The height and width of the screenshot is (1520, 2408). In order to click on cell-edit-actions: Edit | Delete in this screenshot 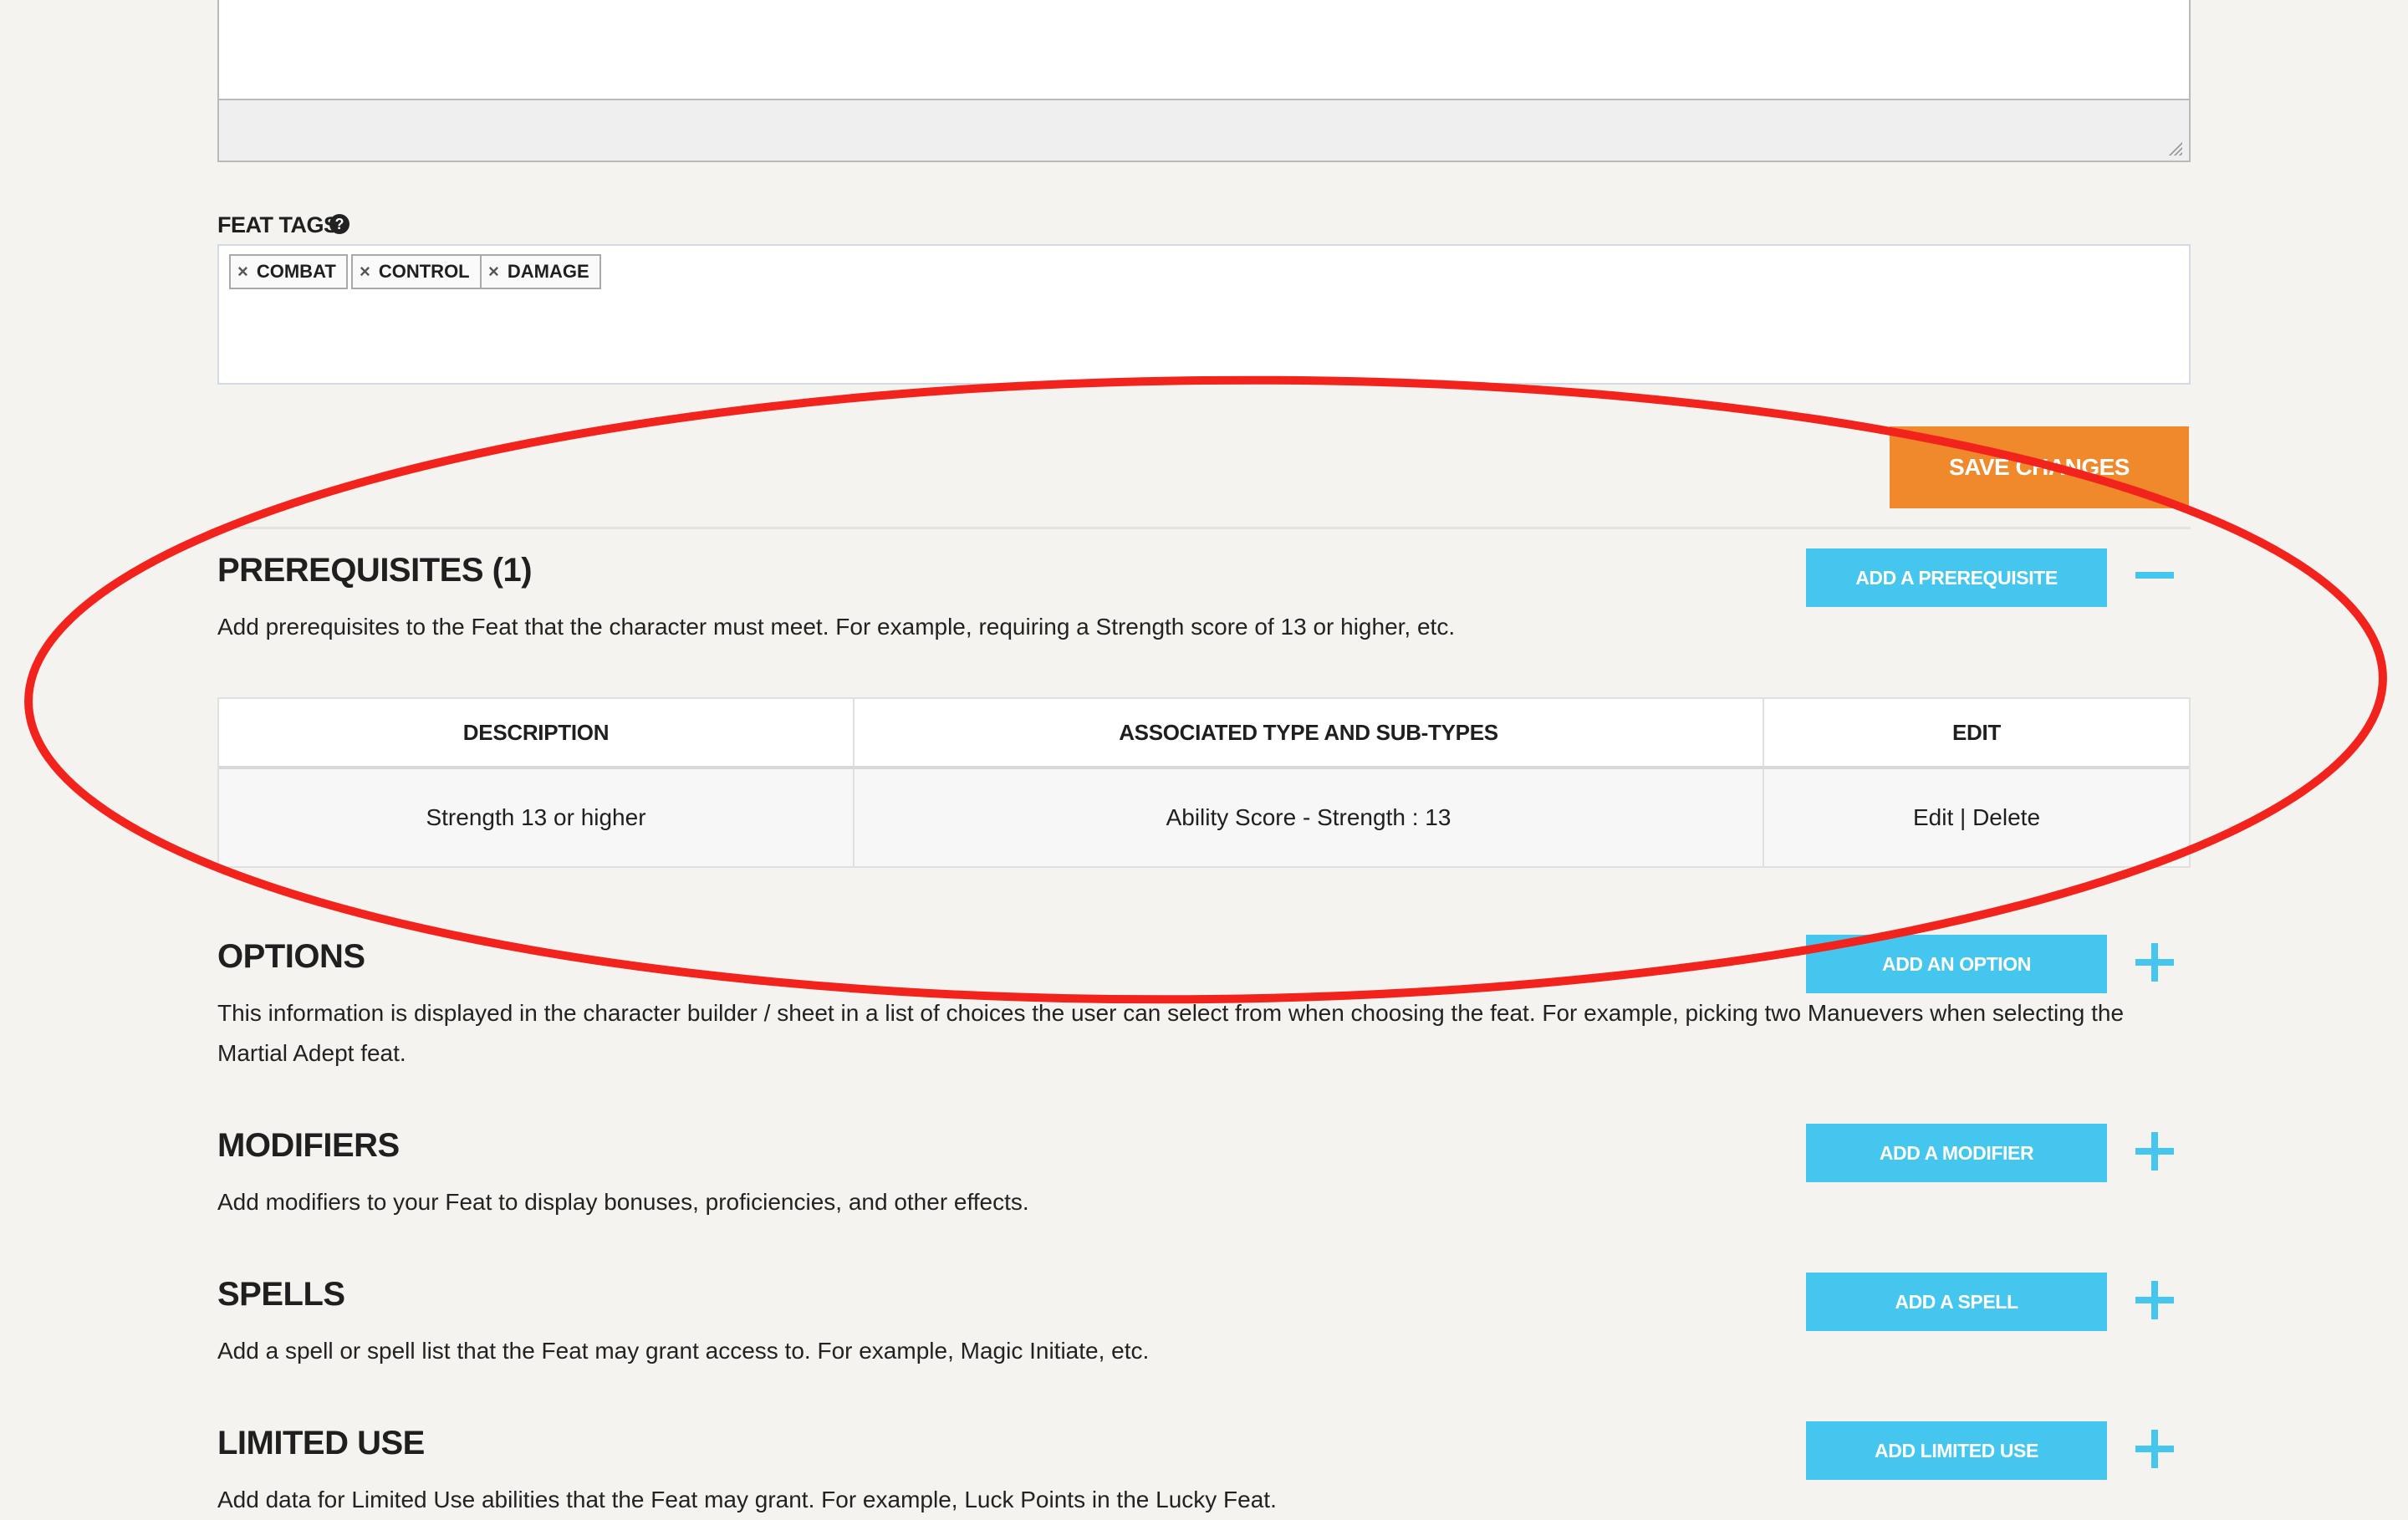, I will do `click(1976, 818)`.